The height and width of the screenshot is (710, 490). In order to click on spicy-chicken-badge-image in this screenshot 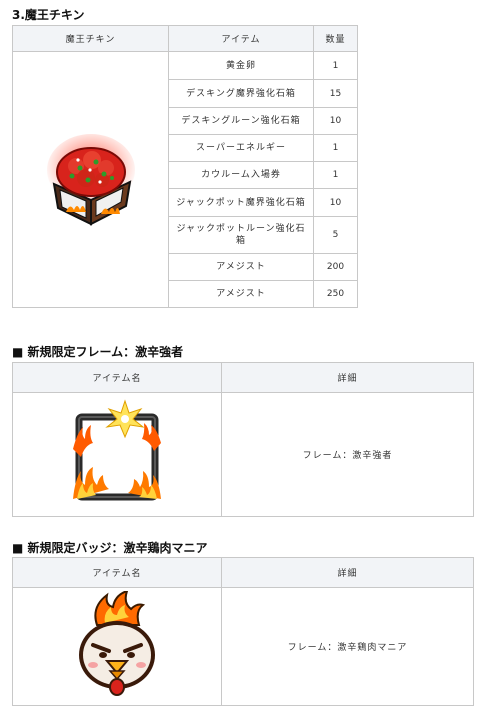, I will do `click(117, 643)`.